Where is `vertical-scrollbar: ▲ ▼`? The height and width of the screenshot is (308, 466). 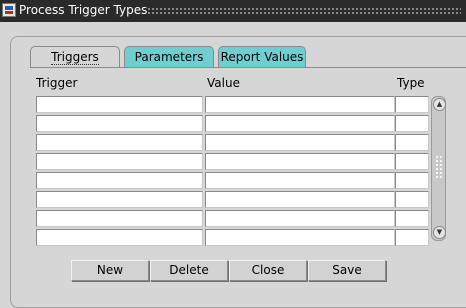
vertical-scrollbar: ▲ ▼ is located at coordinates (438, 168).